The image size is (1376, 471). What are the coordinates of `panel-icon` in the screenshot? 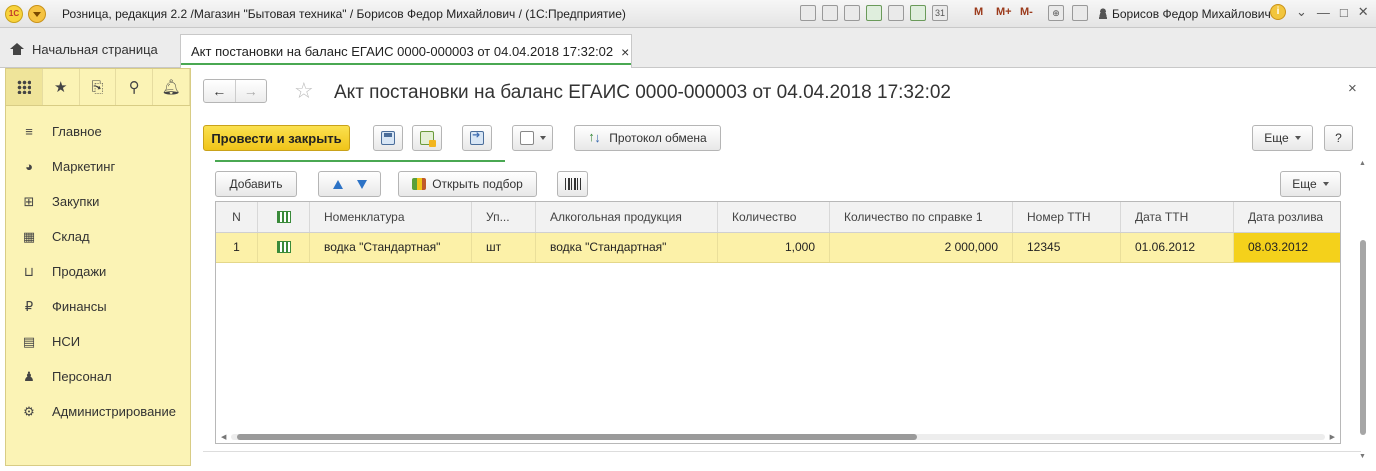 It's located at (1080, 13).